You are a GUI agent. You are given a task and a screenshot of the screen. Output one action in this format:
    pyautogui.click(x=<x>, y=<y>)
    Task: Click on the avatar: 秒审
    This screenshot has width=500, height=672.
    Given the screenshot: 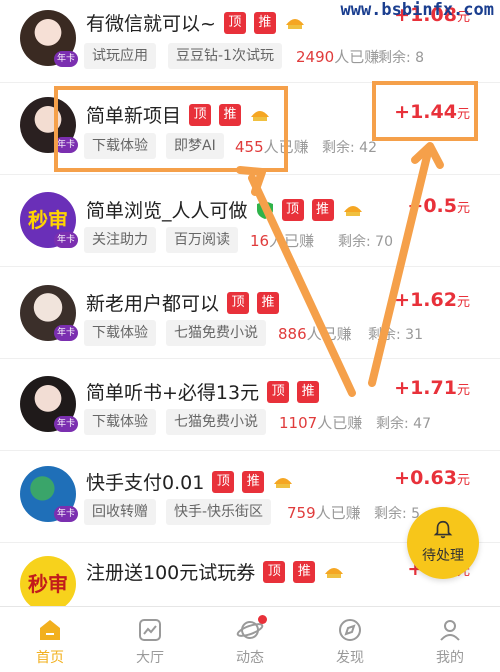 What is the action you would take?
    pyautogui.click(x=48, y=581)
    